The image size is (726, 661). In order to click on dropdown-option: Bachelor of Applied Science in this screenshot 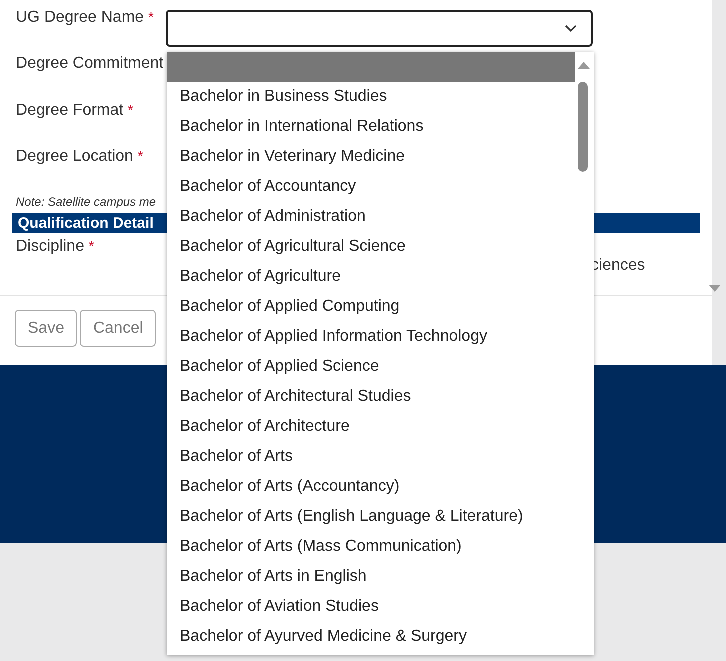, I will do `click(371, 367)`.